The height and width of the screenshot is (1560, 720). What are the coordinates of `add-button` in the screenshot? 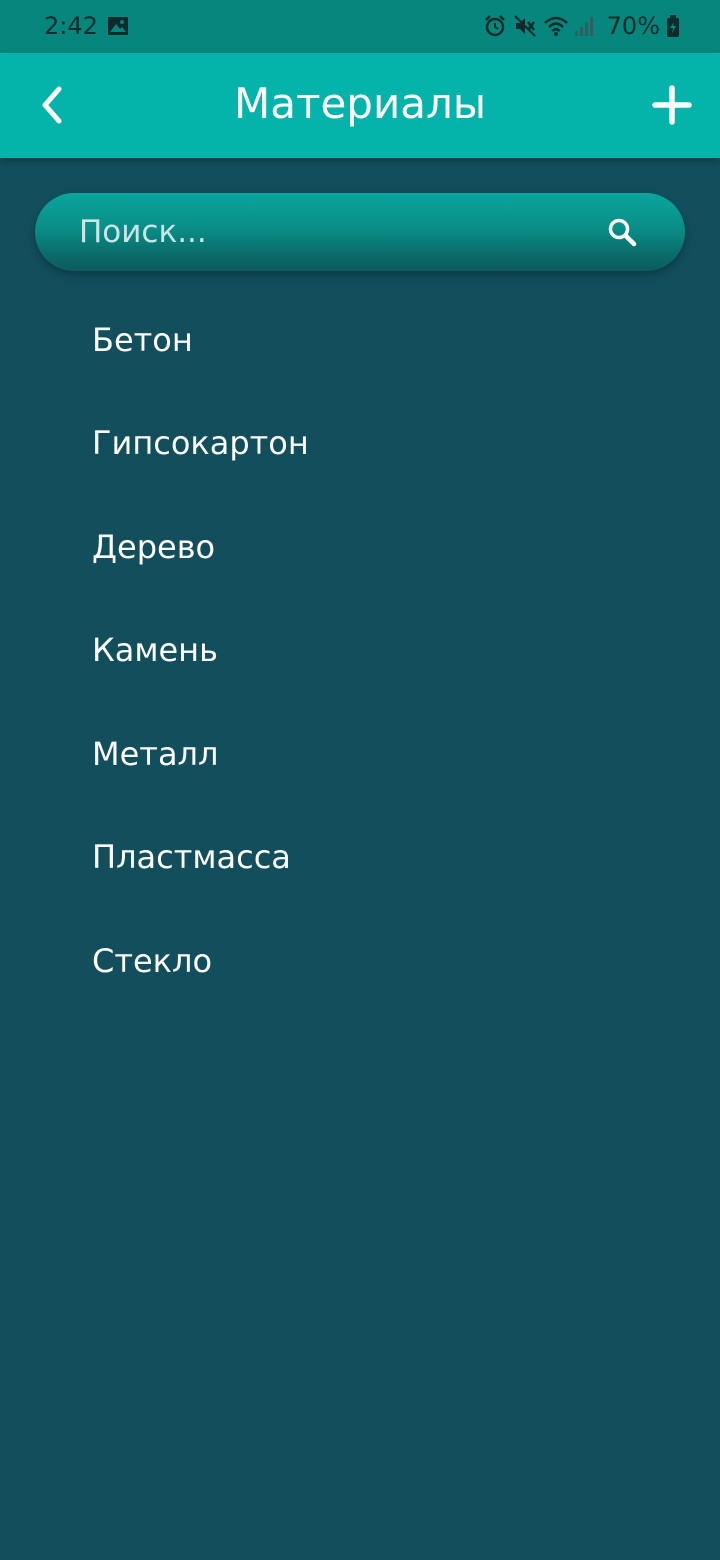 It's located at (672, 105).